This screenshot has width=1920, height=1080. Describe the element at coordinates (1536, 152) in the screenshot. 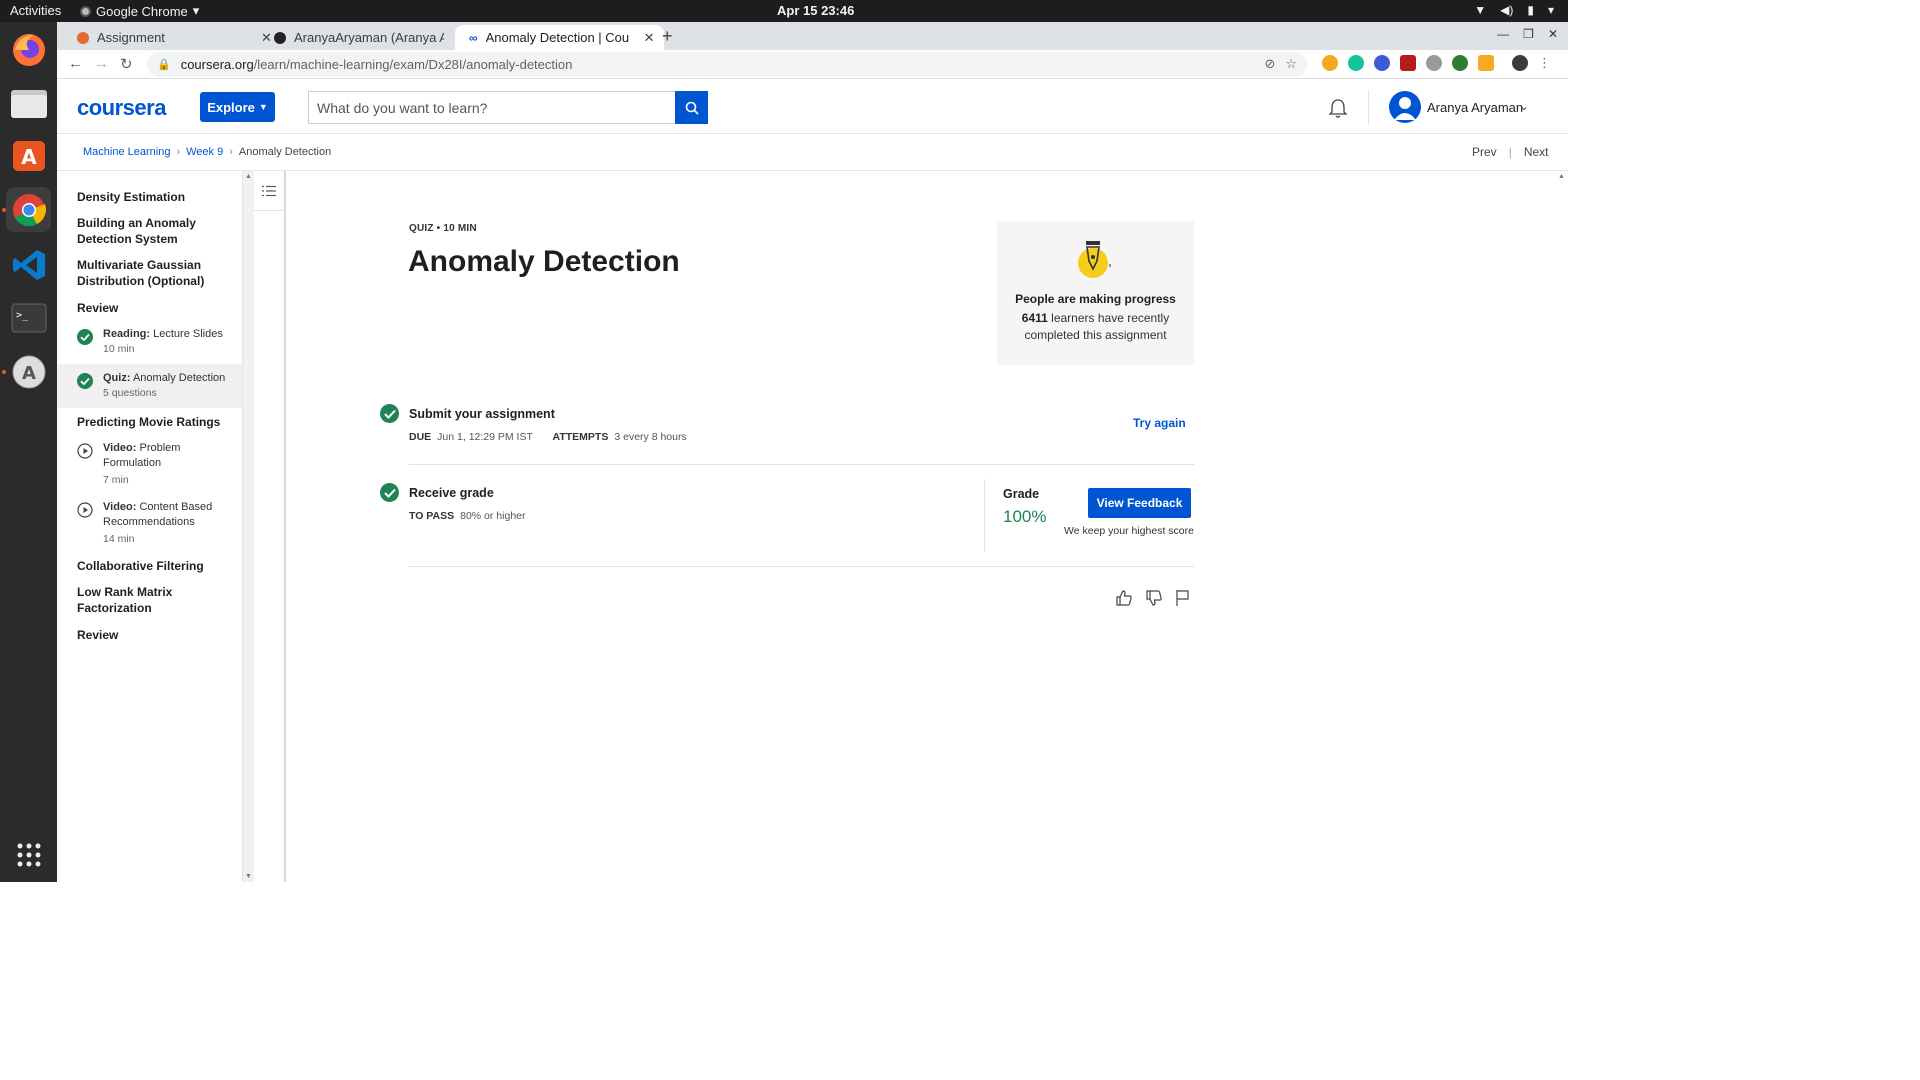

I see `next-link: Next` at that location.